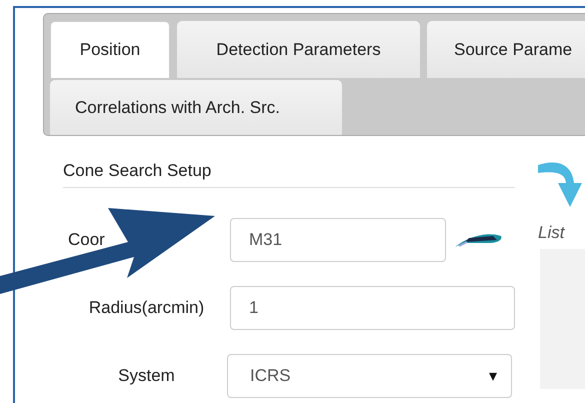  Describe the element at coordinates (338, 240) in the screenshot. I see `input-field: M31` at that location.